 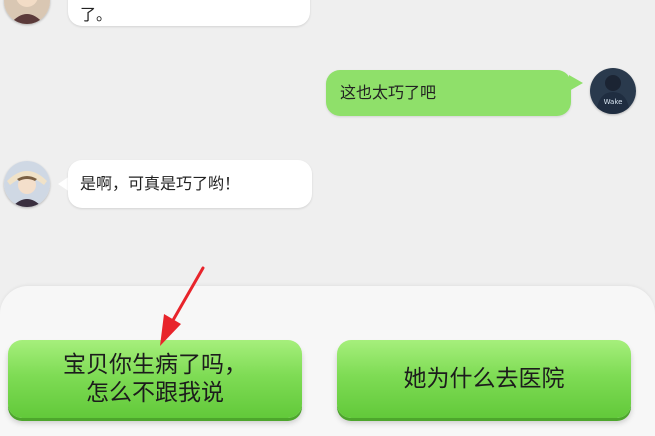 I want to click on choice-button-sick: 宝贝你生病了吗， 怎么不跟我说, so click(x=155, y=379).